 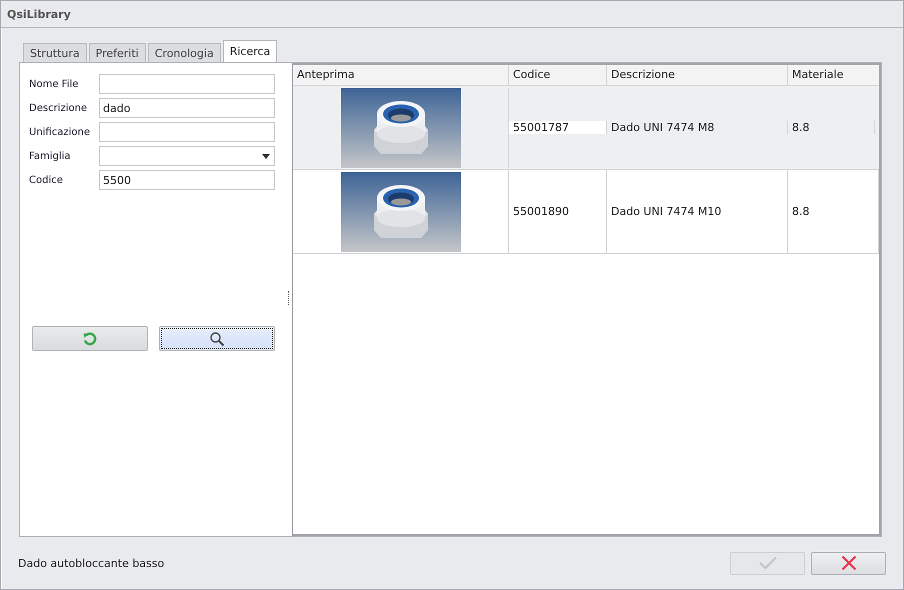 What do you see at coordinates (666, 211) in the screenshot?
I see `table-cell: Dado UNI 7474 M10` at bounding box center [666, 211].